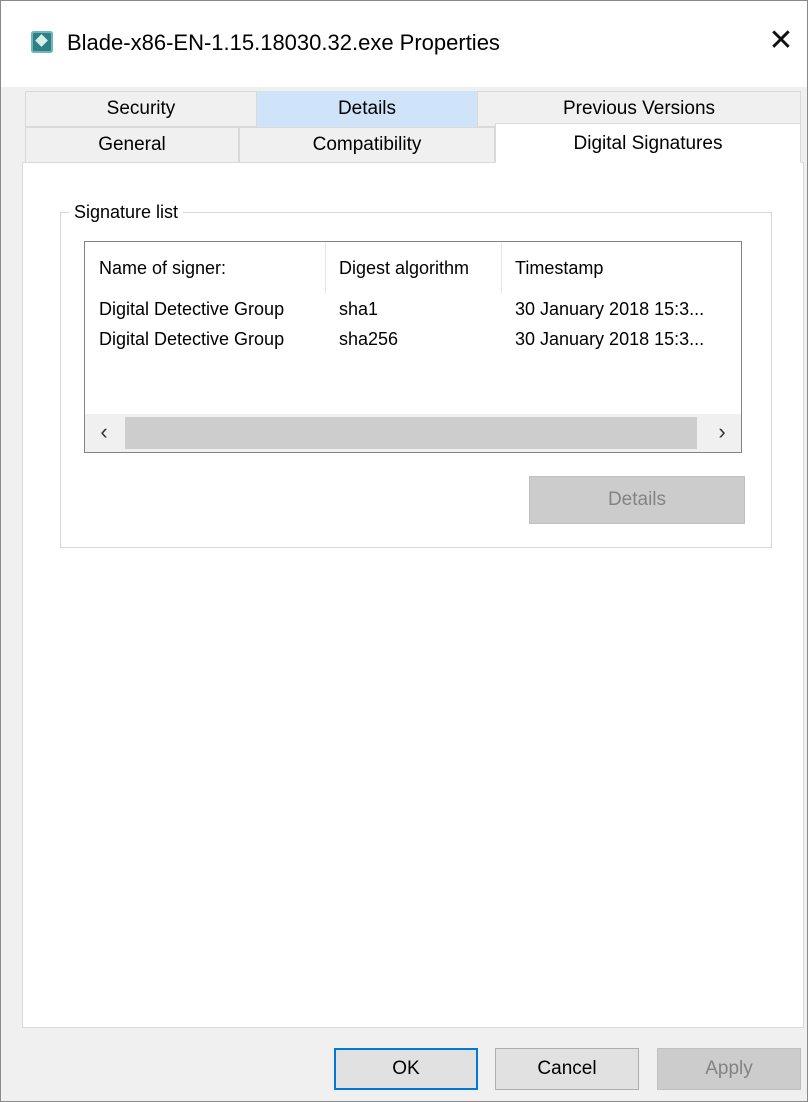  I want to click on column-header-timestamp: Timestamp, so click(621, 268).